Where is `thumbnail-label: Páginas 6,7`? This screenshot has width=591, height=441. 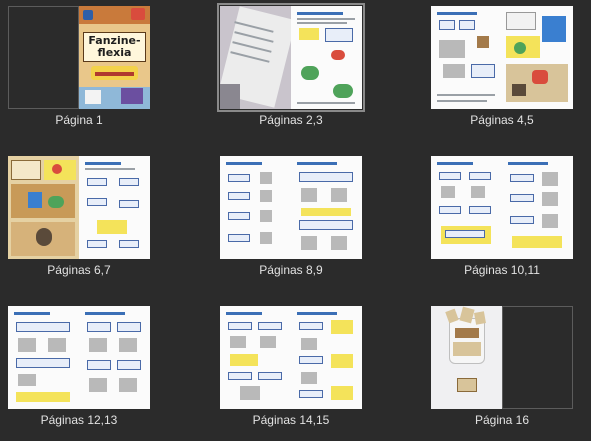
thumbnail-label: Páginas 6,7 is located at coordinates (79, 270).